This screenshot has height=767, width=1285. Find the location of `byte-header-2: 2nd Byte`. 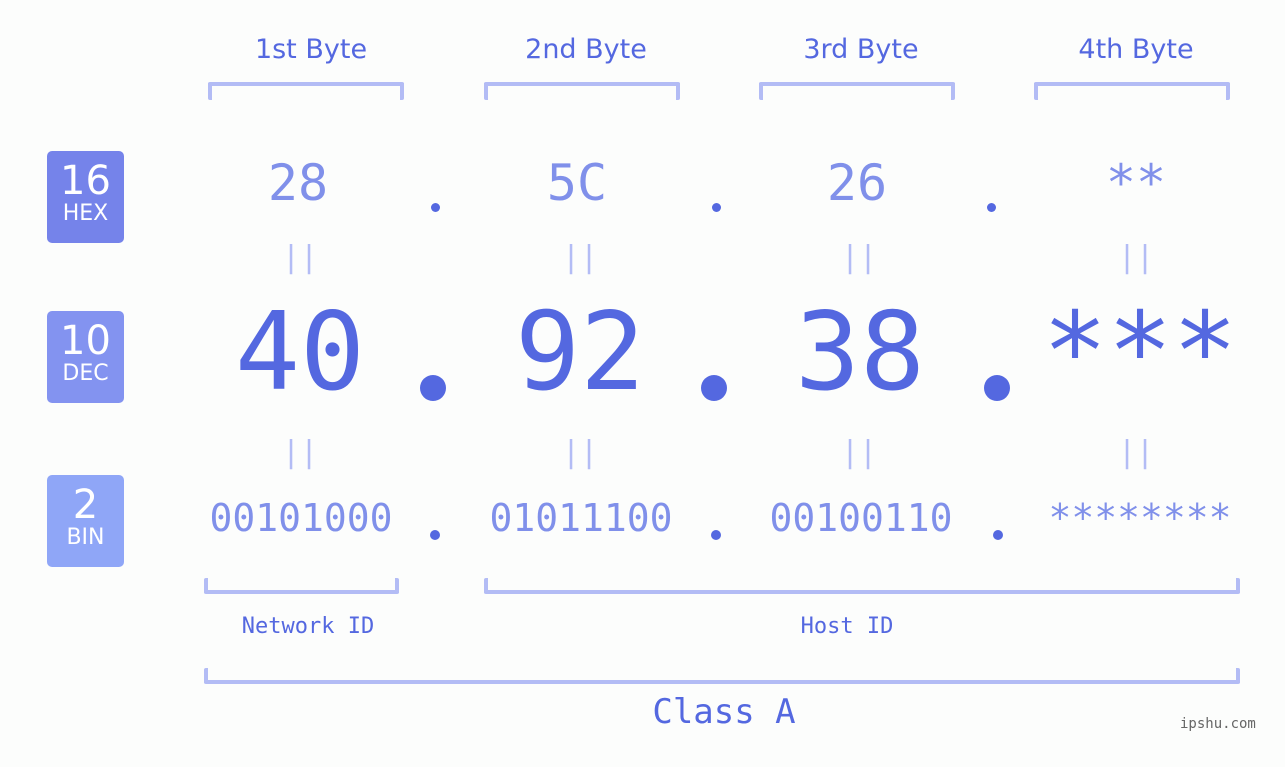

byte-header-2: 2nd Byte is located at coordinates (586, 49).